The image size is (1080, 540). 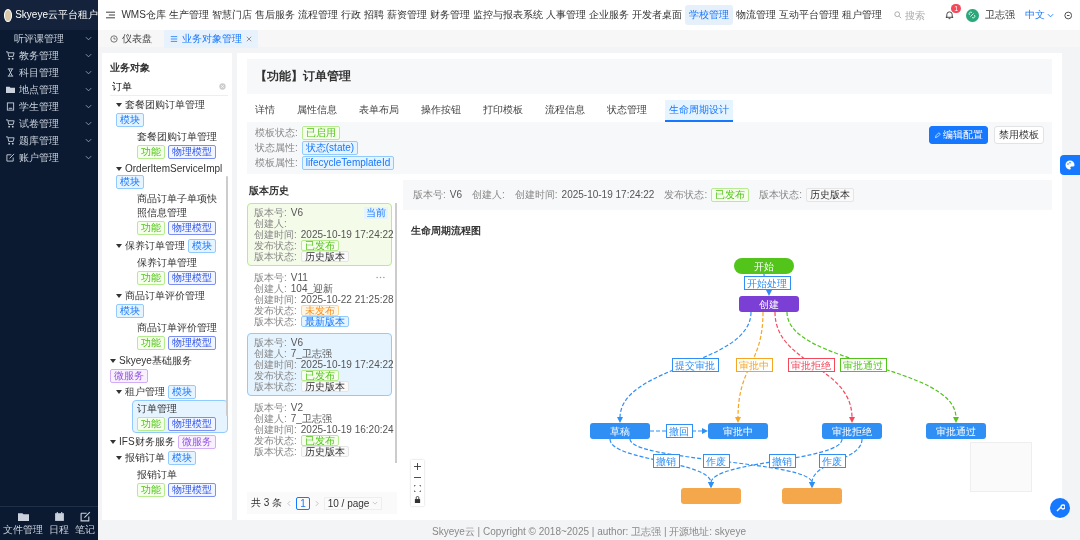 What do you see at coordinates (231, 15) in the screenshot?
I see `nav-tab: 智慧门店` at bounding box center [231, 15].